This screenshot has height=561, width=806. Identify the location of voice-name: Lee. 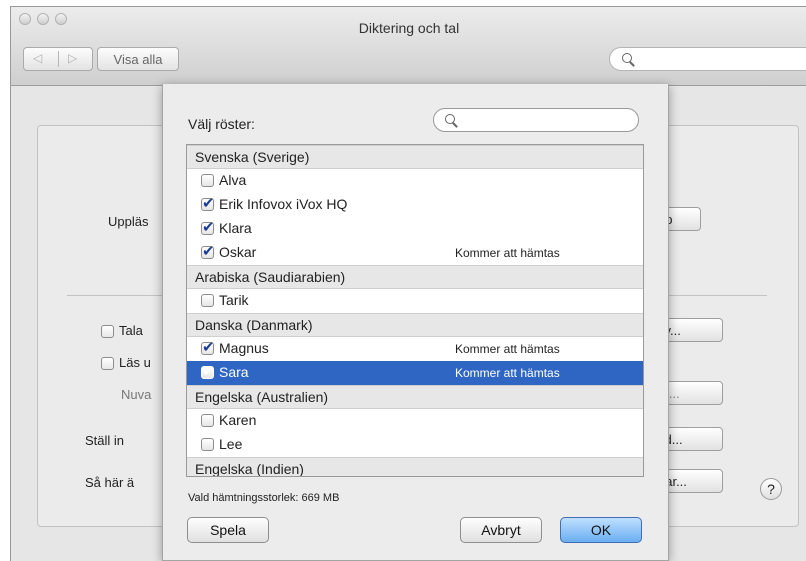
(231, 444).